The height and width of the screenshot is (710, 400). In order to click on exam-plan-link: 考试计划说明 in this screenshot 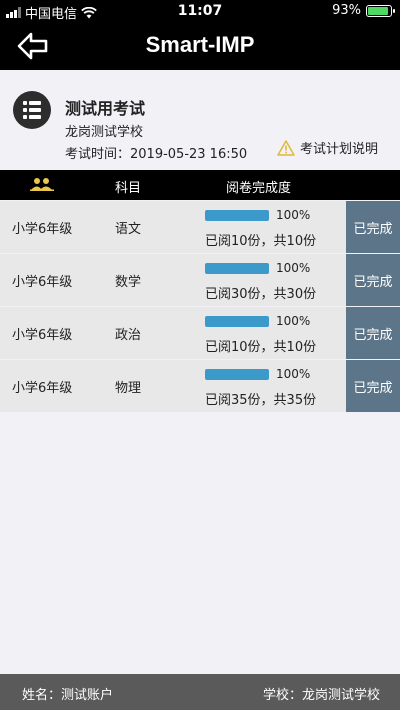, I will do `click(327, 147)`.